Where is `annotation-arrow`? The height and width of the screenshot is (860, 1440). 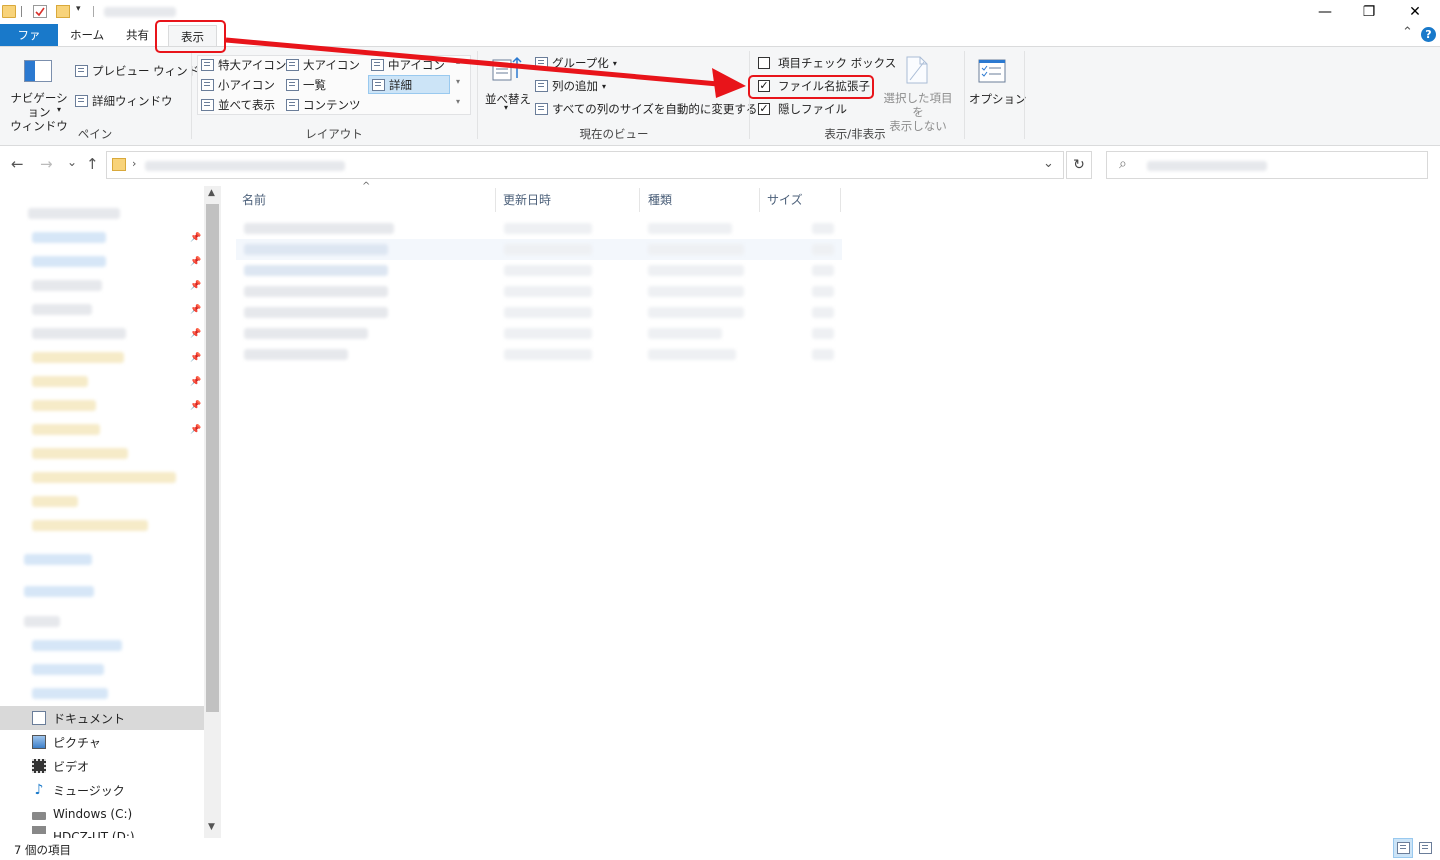
annotation-arrow is located at coordinates (485, 67).